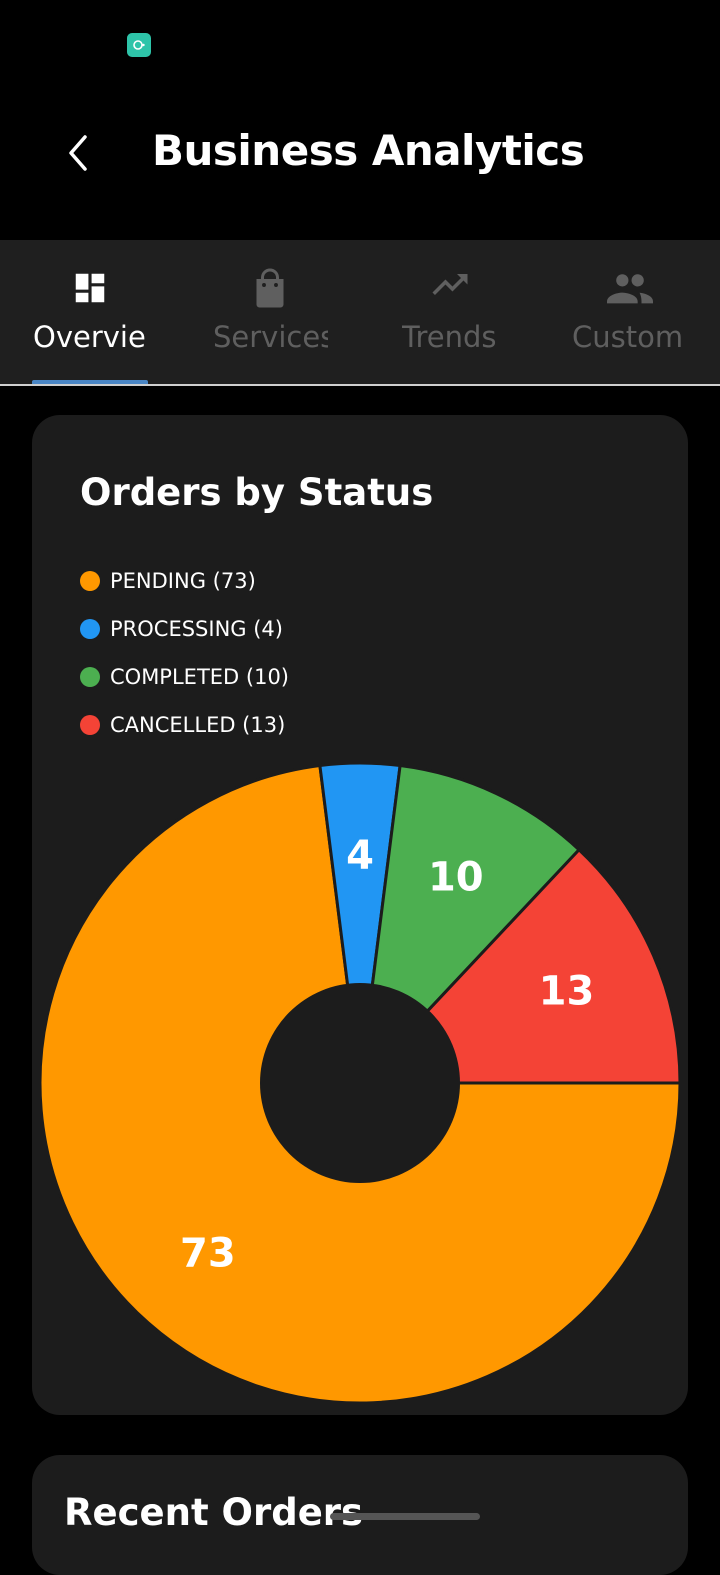  What do you see at coordinates (208, 1254) in the screenshot?
I see `pie-data-label: 73` at bounding box center [208, 1254].